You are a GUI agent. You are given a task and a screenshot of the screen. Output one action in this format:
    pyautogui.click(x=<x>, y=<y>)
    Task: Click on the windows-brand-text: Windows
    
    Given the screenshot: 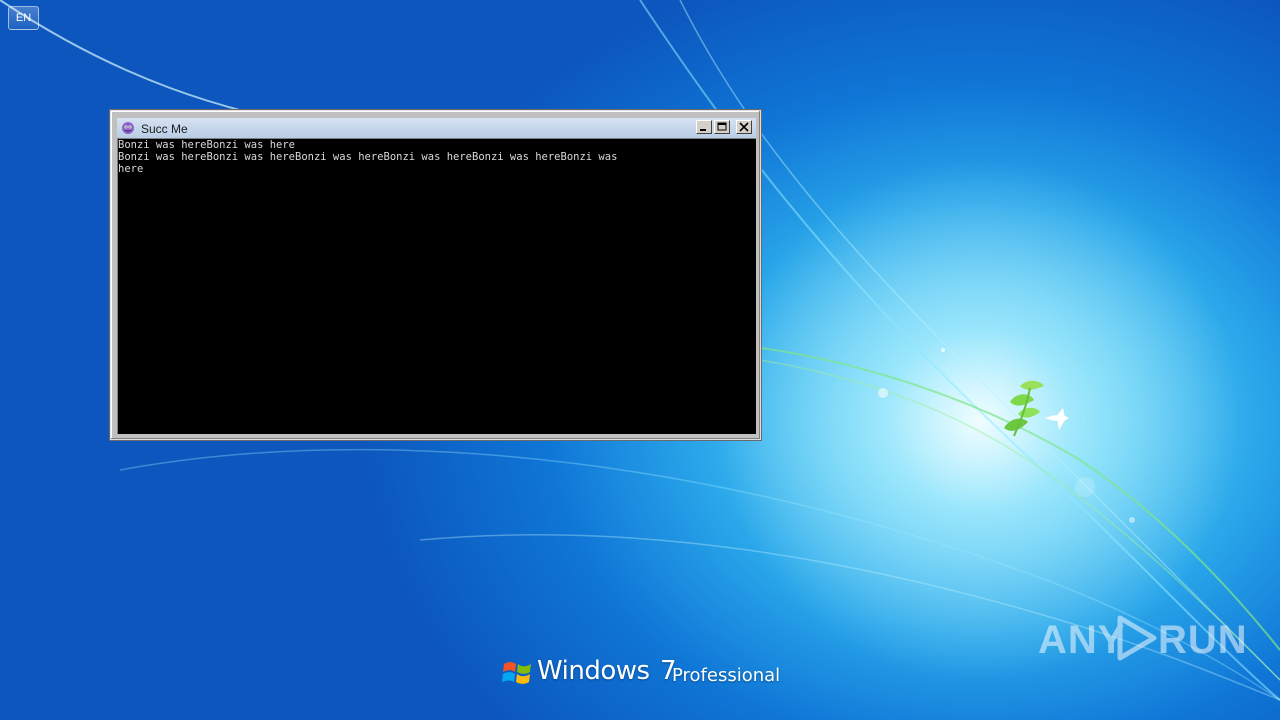 What is the action you would take?
    pyautogui.click(x=593, y=671)
    